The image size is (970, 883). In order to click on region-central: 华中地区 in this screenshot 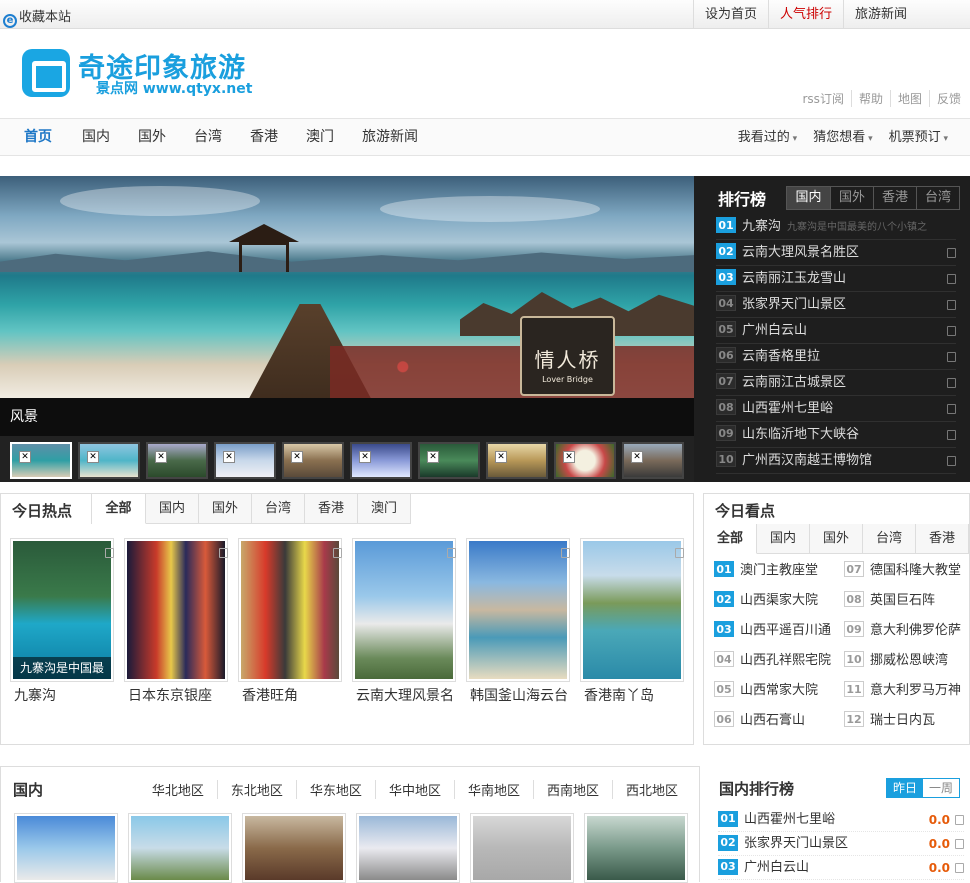, I will do `click(414, 789)`.